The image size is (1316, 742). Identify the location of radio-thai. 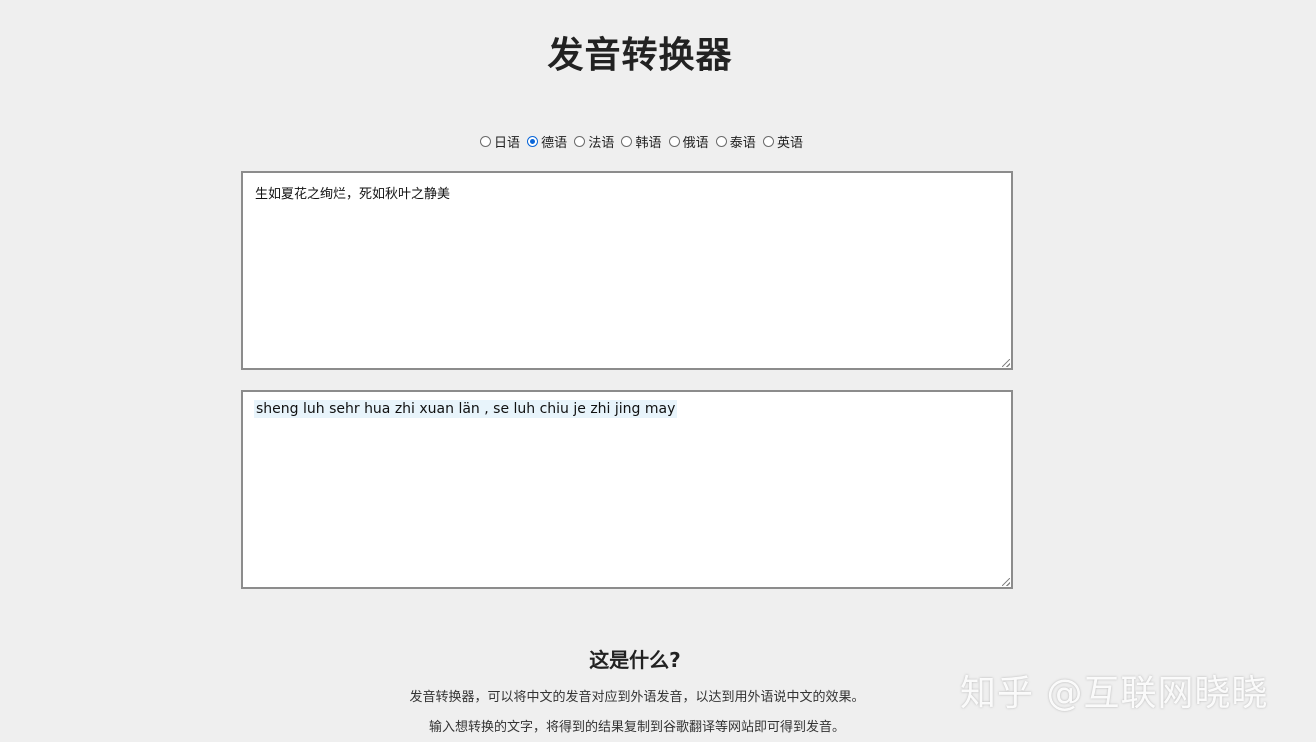
(721, 141).